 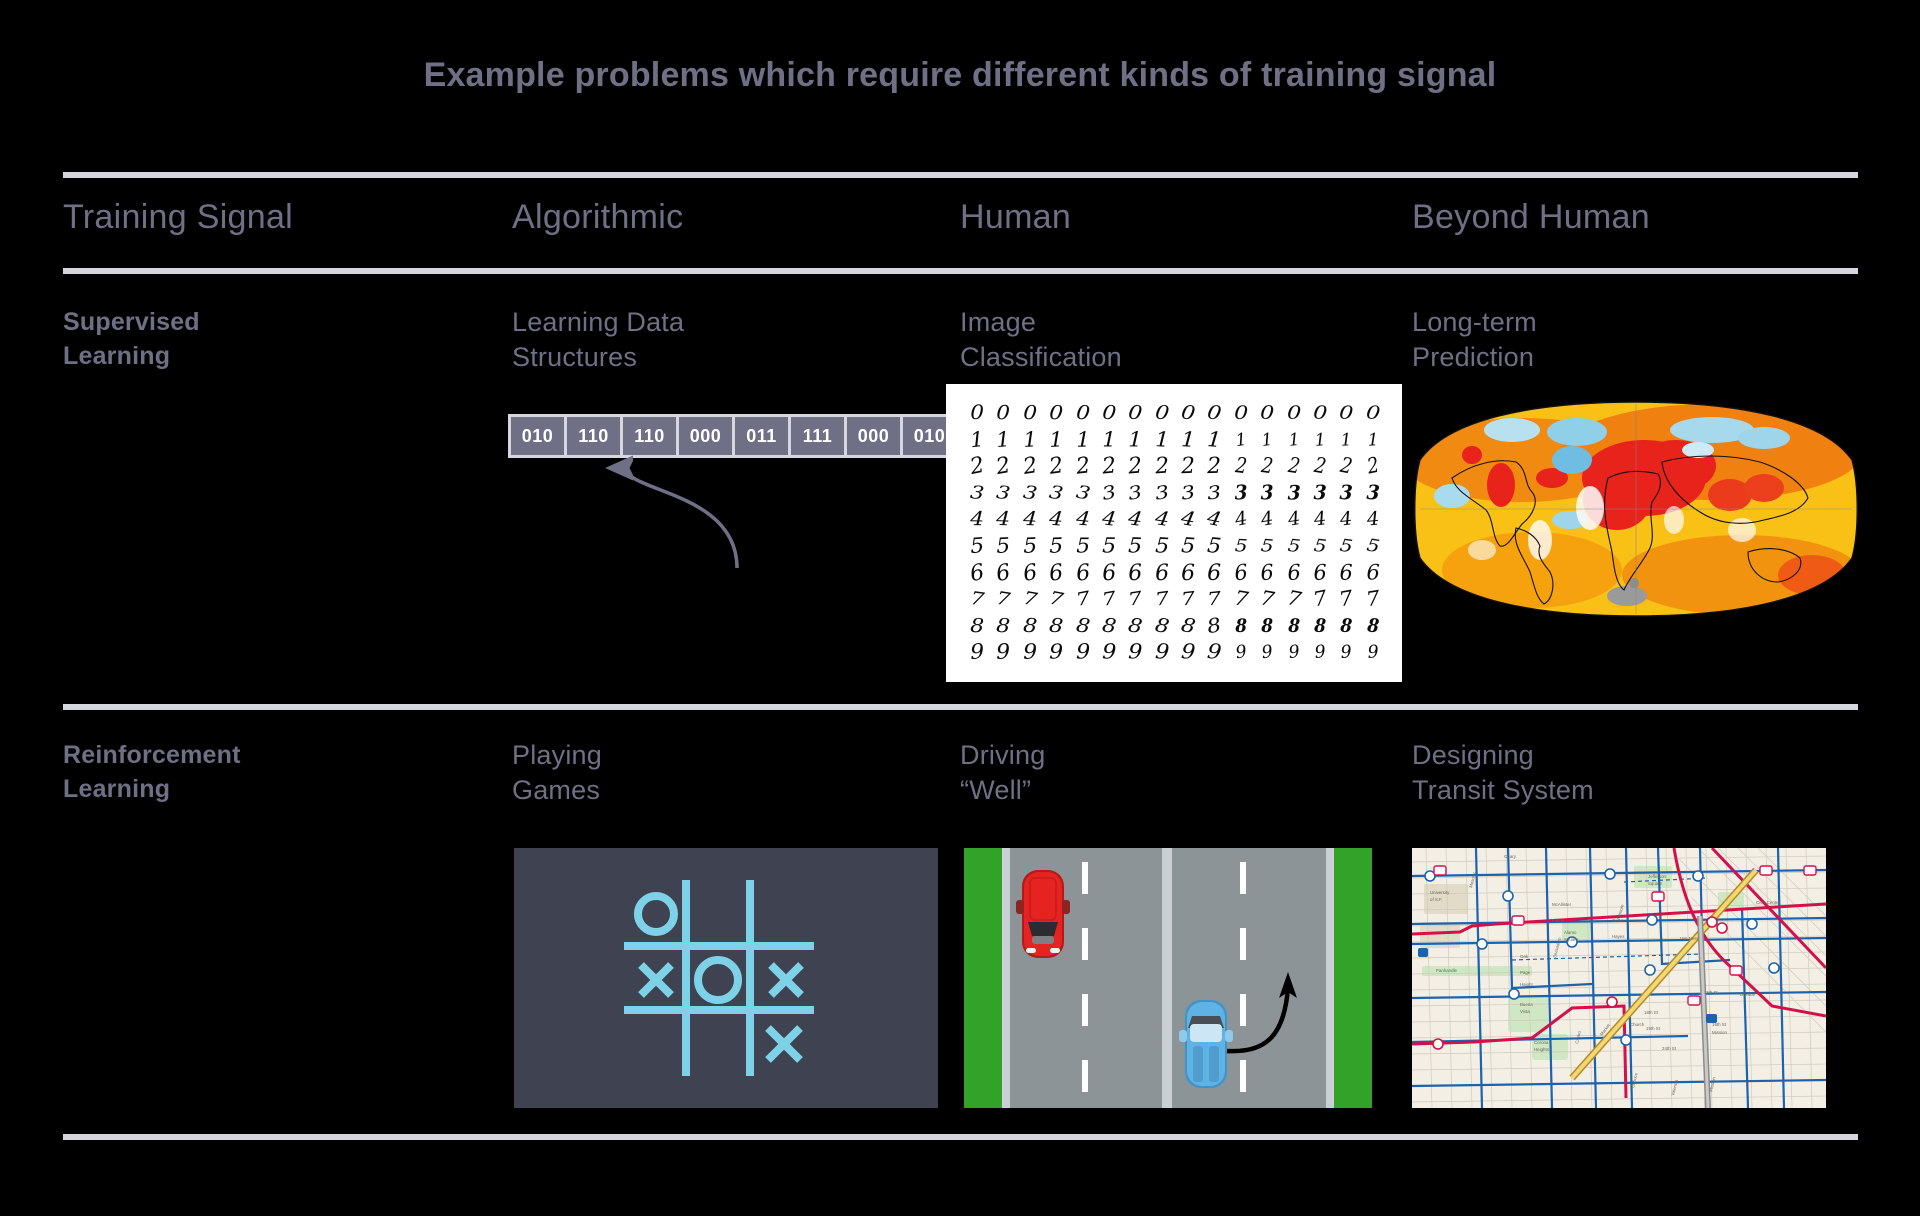 What do you see at coordinates (1440, 892) in the screenshot?
I see `svg-text: University` at bounding box center [1440, 892].